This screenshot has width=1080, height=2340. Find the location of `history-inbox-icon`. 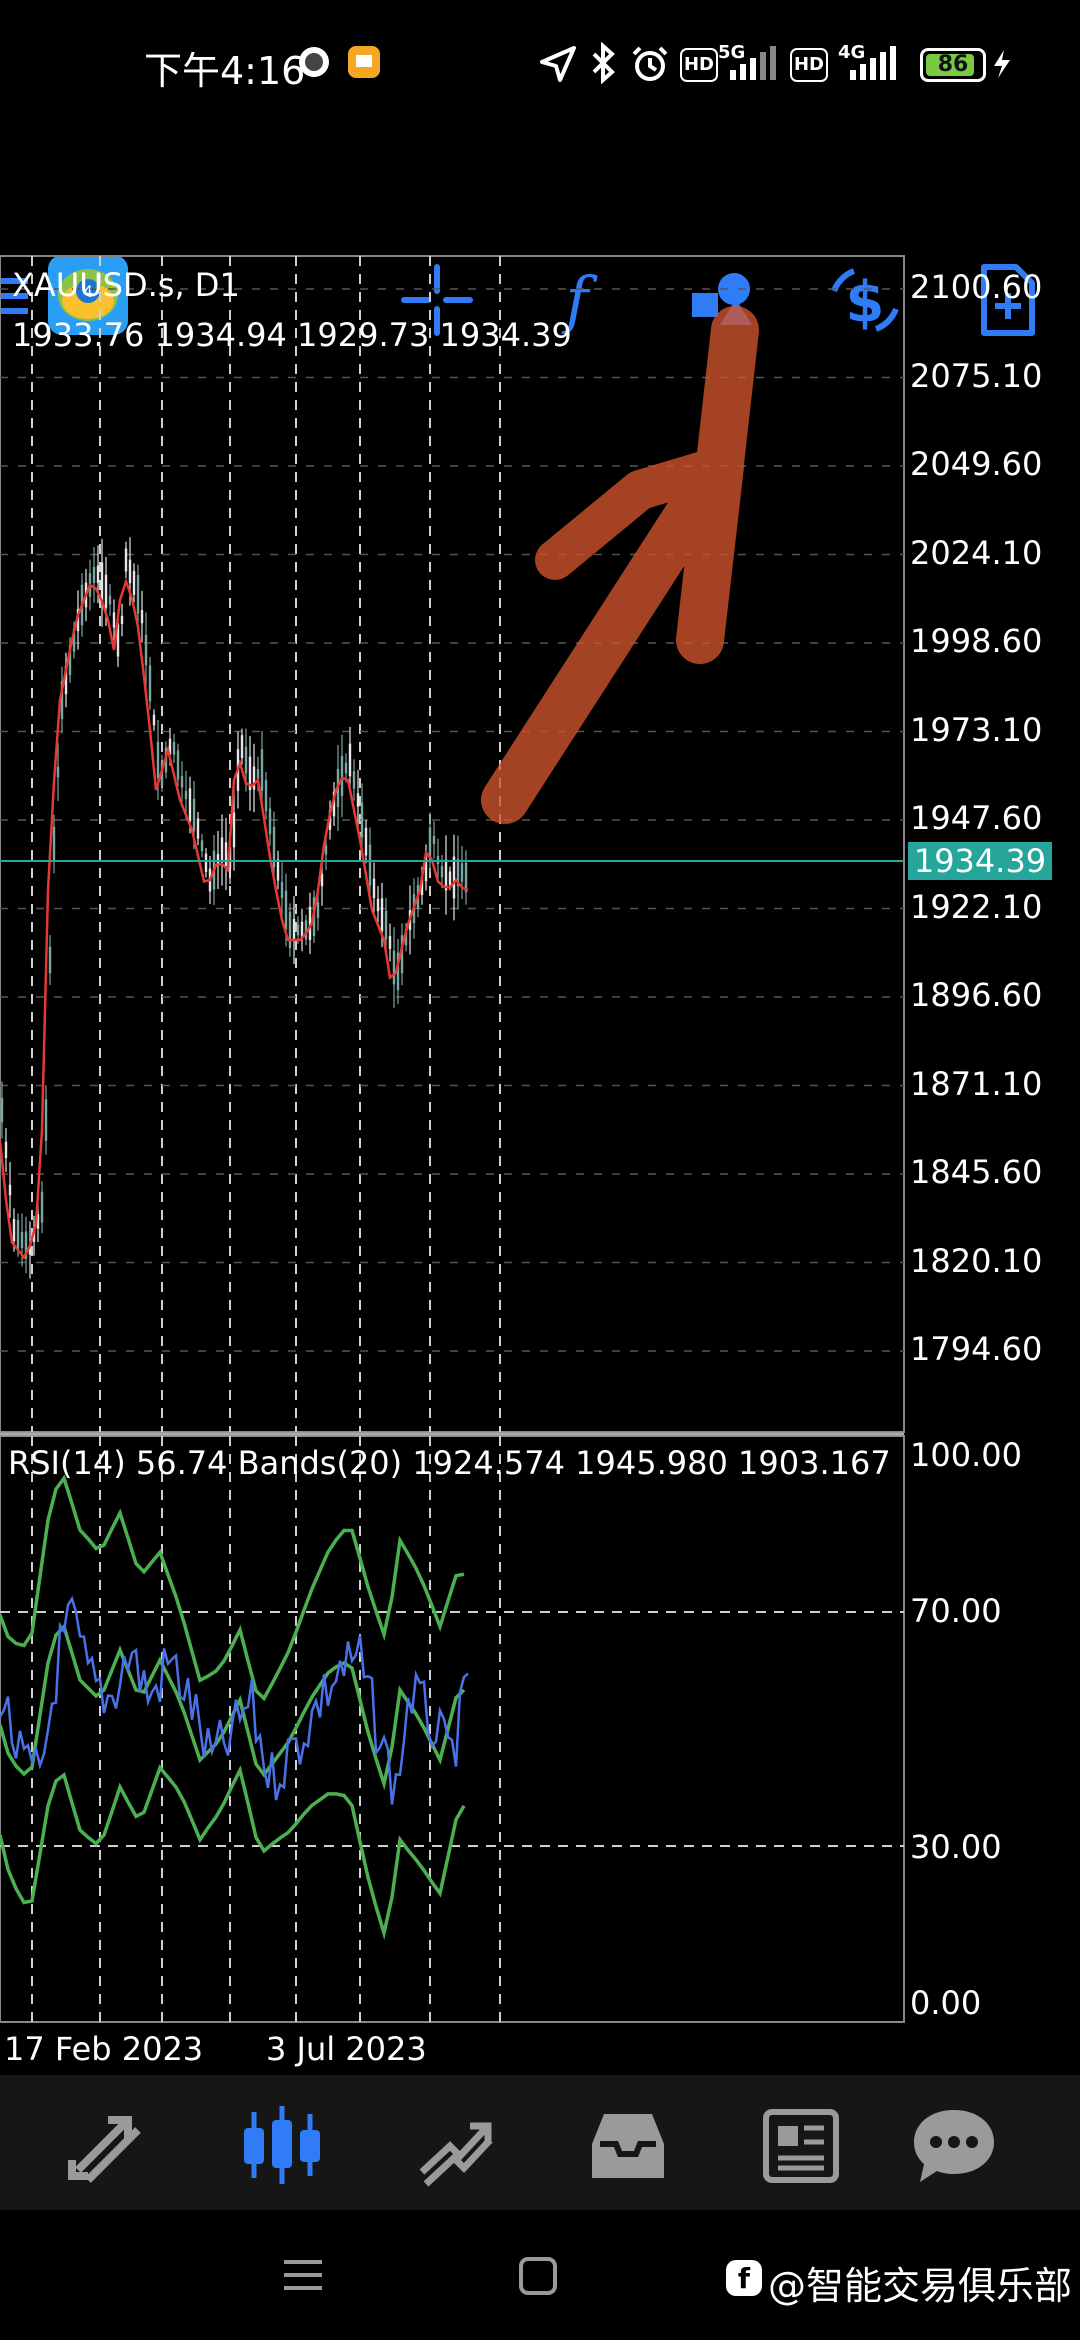

history-inbox-icon is located at coordinates (628, 2145).